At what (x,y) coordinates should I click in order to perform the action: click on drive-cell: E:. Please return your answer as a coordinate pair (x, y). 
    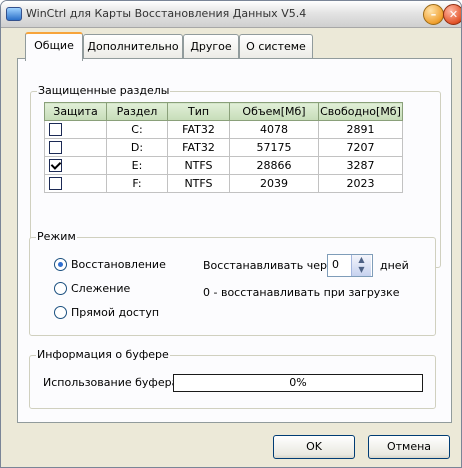
    Looking at the image, I should click on (137, 165).